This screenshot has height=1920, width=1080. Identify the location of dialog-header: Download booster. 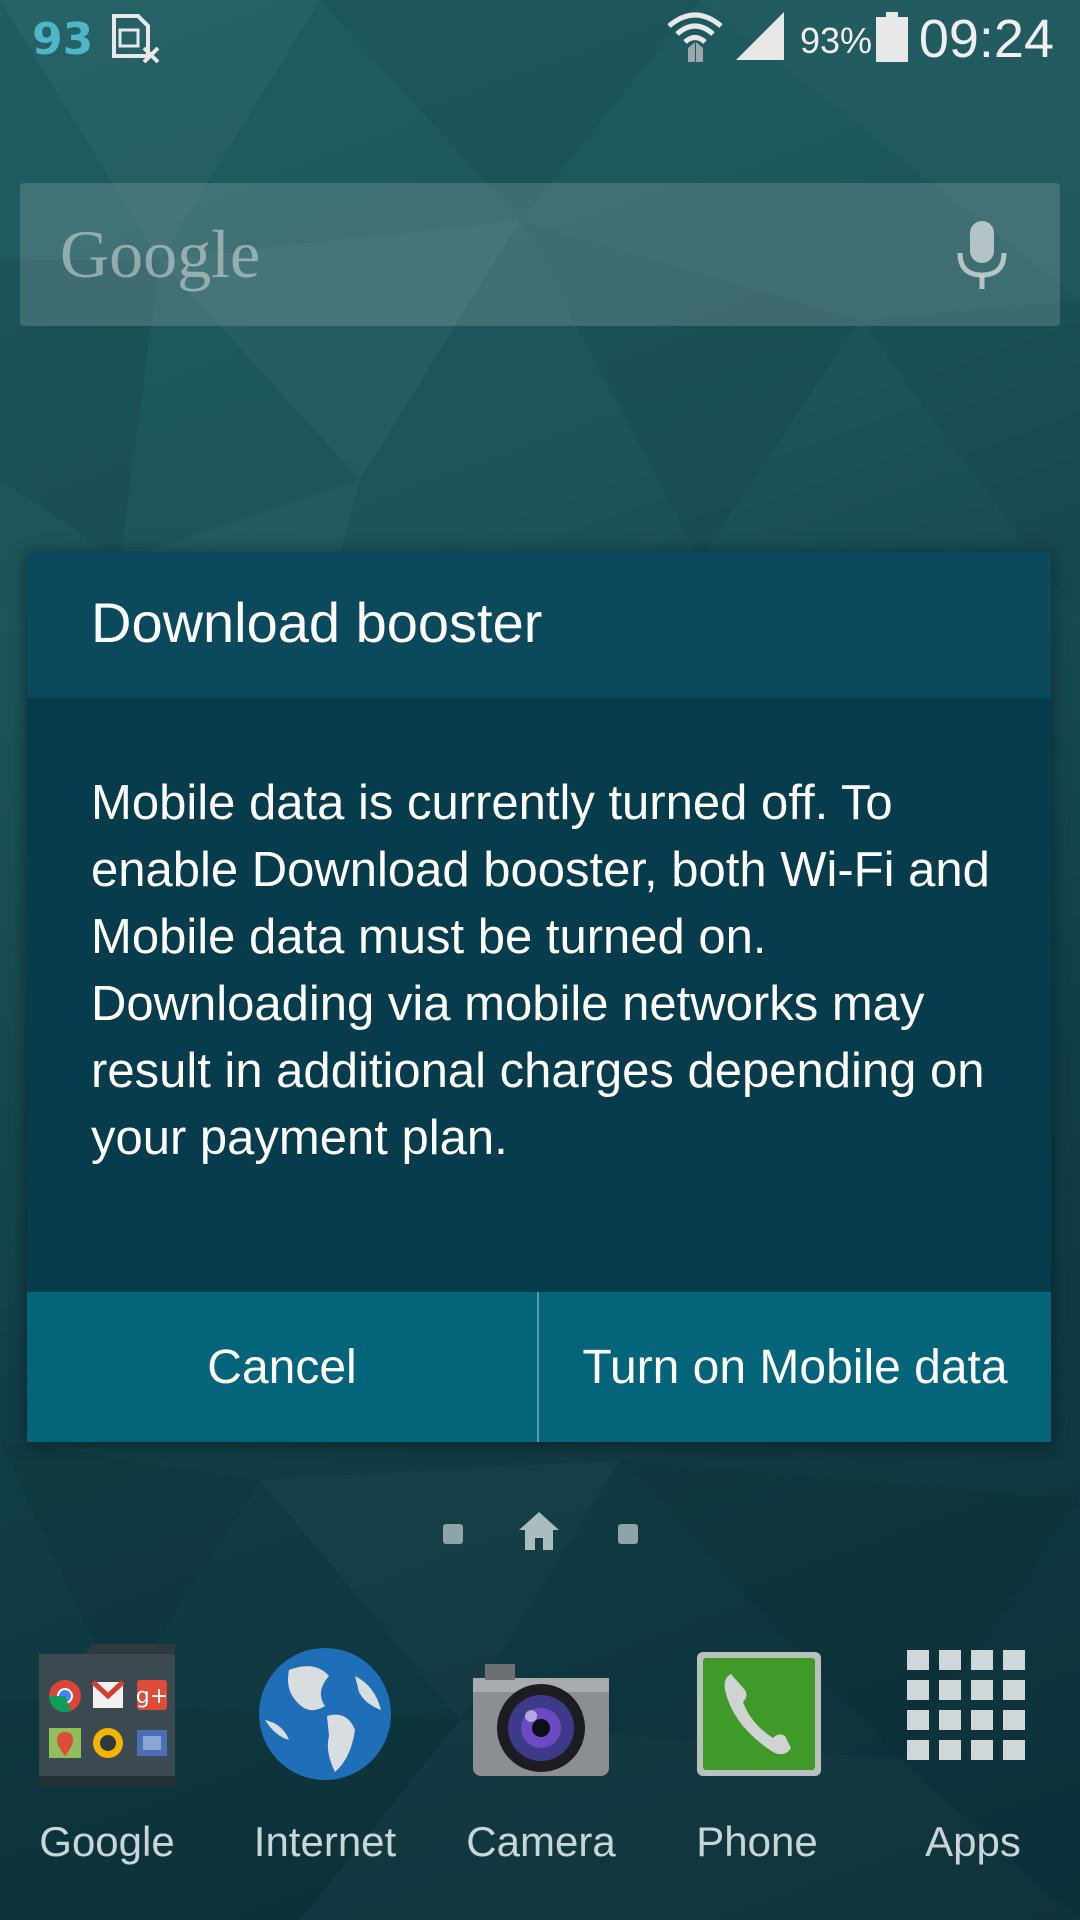
(539, 625).